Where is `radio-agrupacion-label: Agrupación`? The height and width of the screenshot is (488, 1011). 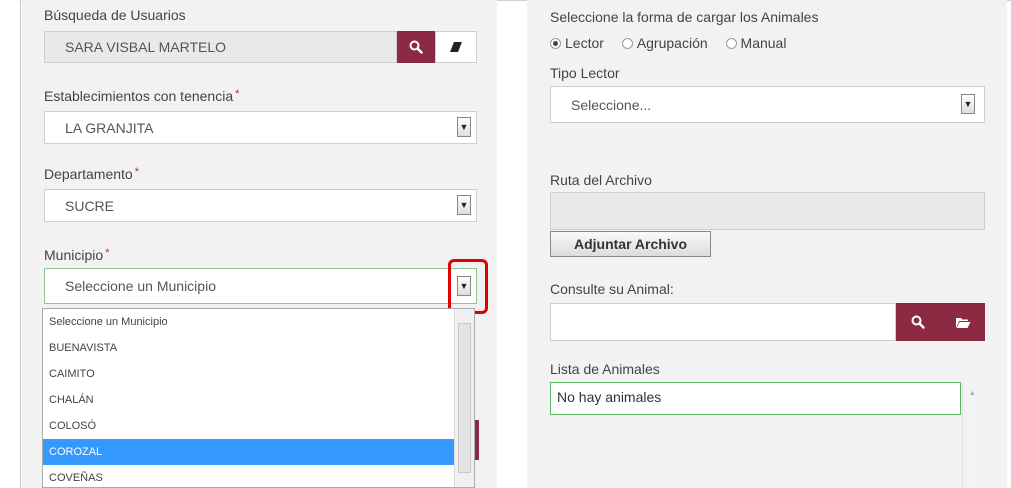 radio-agrupacion-label: Agrupación is located at coordinates (672, 43).